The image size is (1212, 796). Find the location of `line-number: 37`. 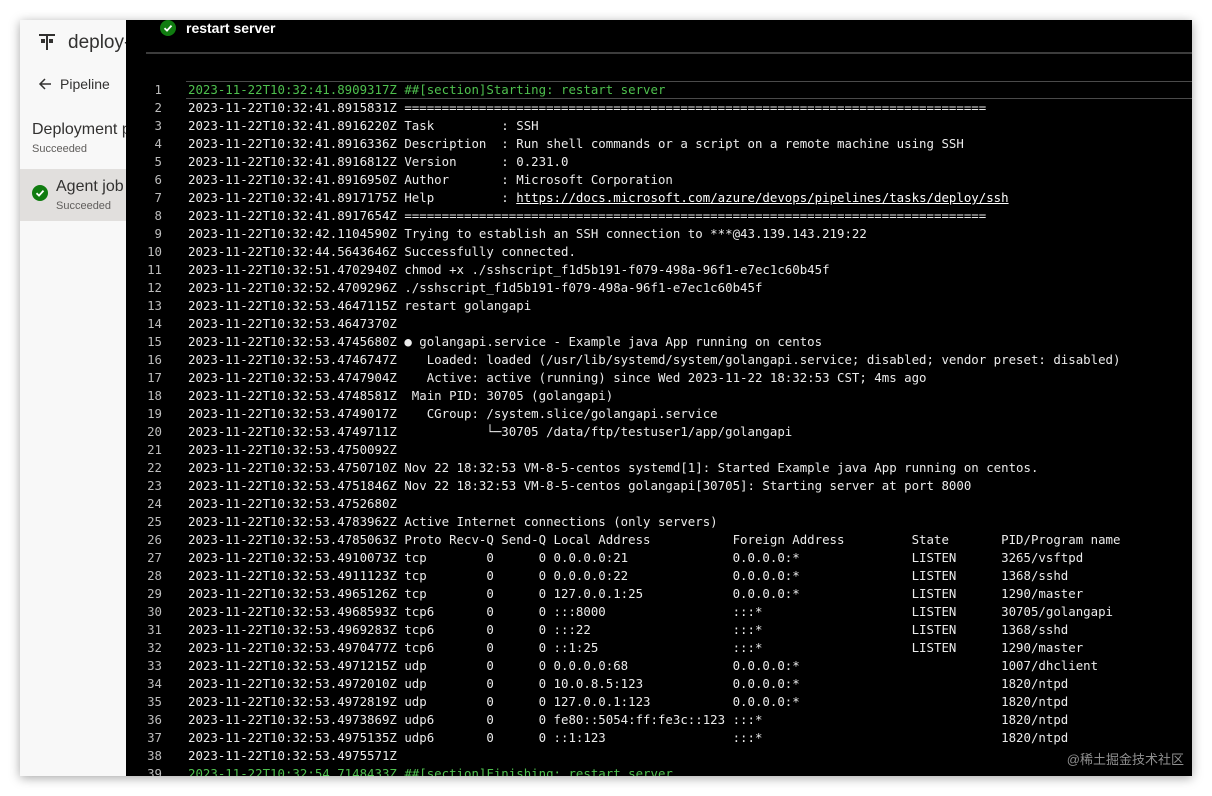

line-number: 37 is located at coordinates (154, 737).